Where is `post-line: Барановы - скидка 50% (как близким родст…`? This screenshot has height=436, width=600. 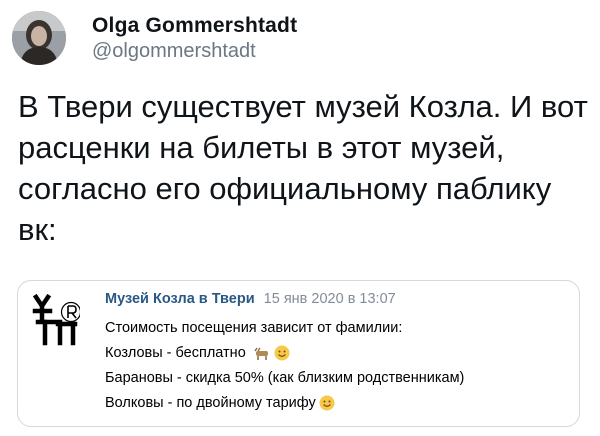 post-line: Барановы - скидка 50% (как близким родст… is located at coordinates (285, 378).